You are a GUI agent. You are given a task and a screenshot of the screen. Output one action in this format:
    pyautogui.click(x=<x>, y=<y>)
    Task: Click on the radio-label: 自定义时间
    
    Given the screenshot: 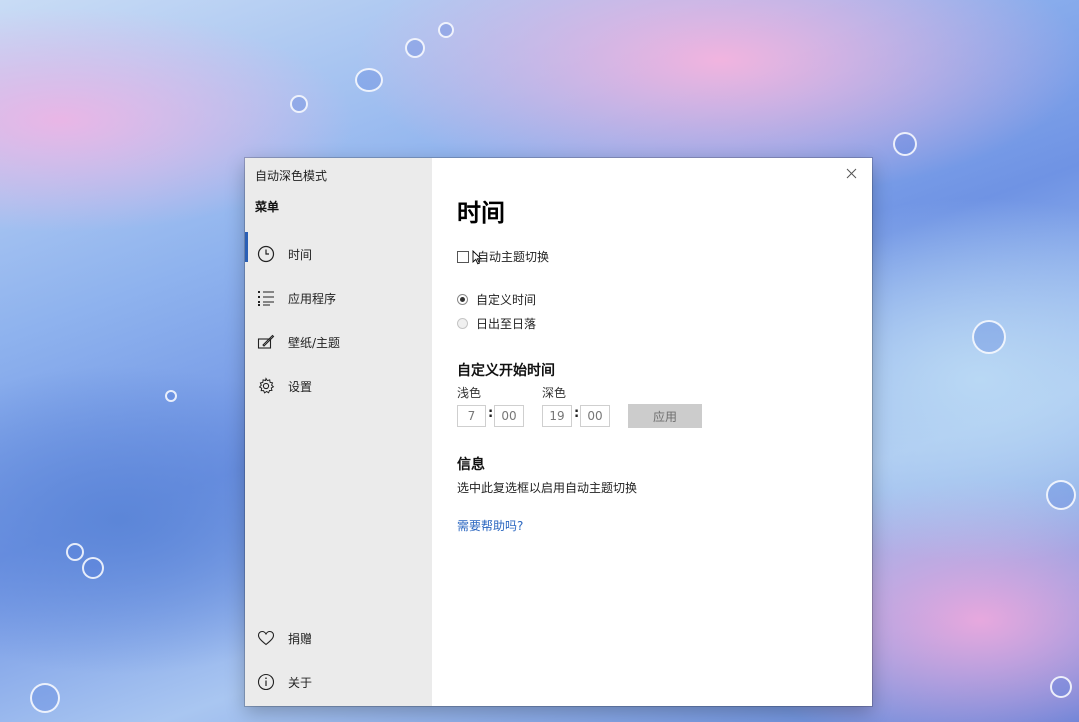 What is the action you would take?
    pyautogui.click(x=506, y=300)
    